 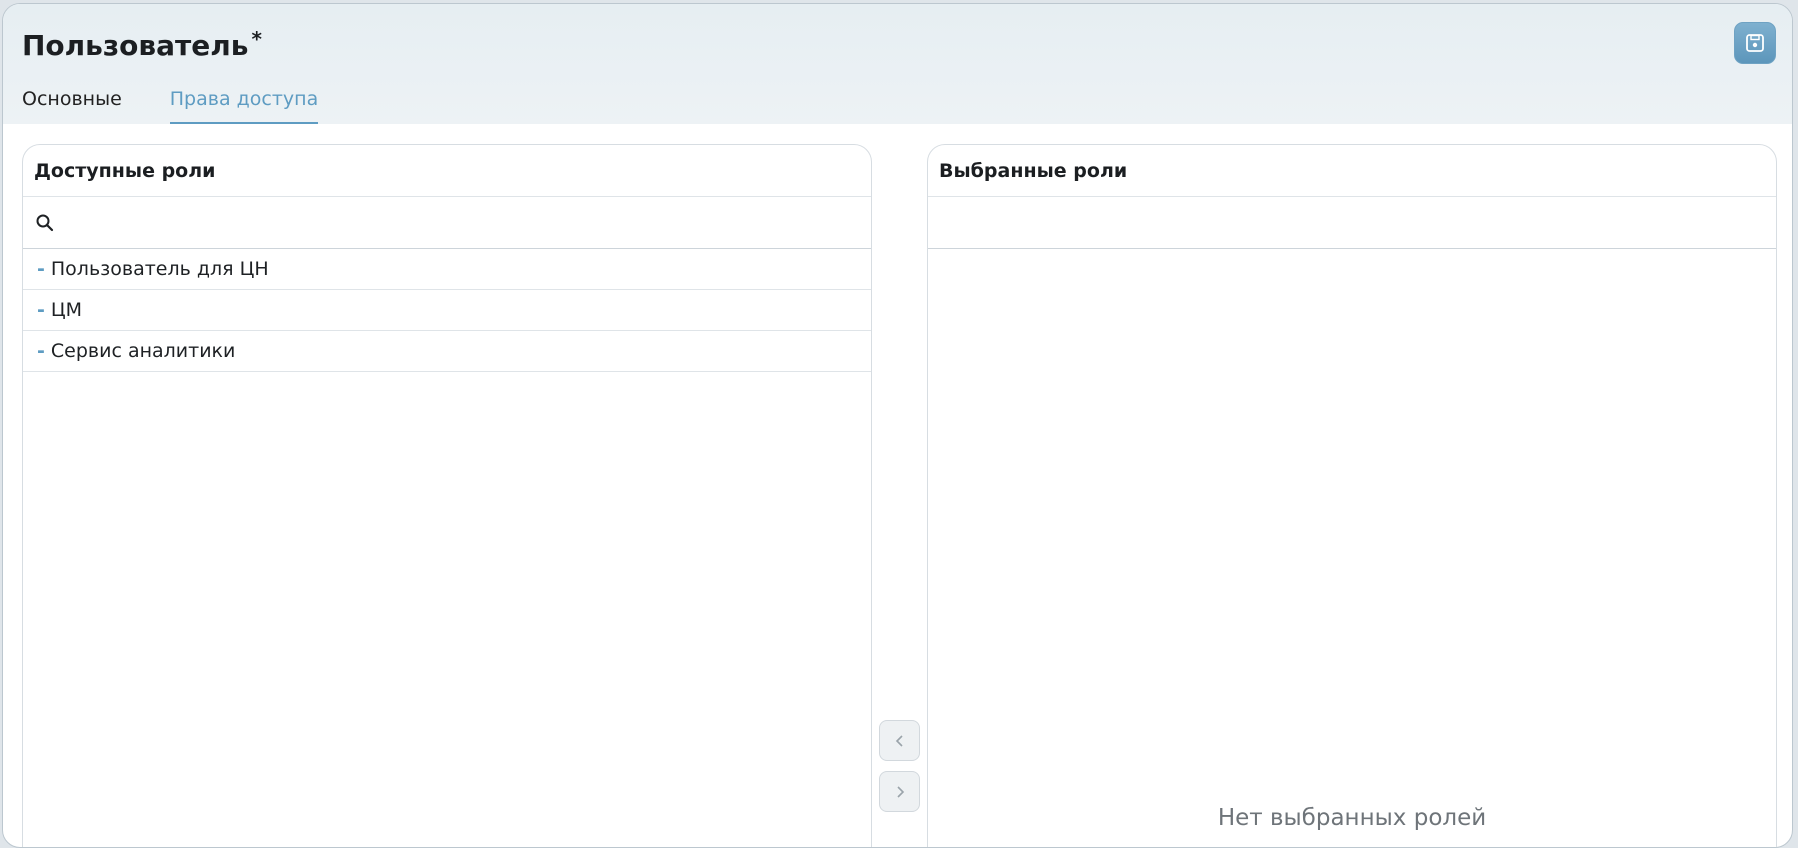 What do you see at coordinates (244, 106) in the screenshot?
I see `tab-access-rights: Права доступа` at bounding box center [244, 106].